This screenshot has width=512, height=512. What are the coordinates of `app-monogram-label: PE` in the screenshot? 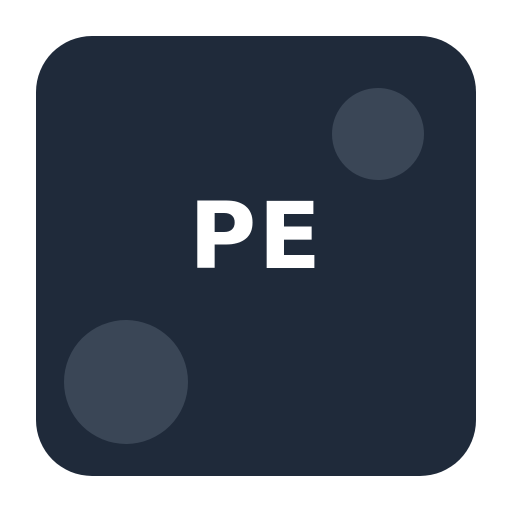 It's located at (256, 236).